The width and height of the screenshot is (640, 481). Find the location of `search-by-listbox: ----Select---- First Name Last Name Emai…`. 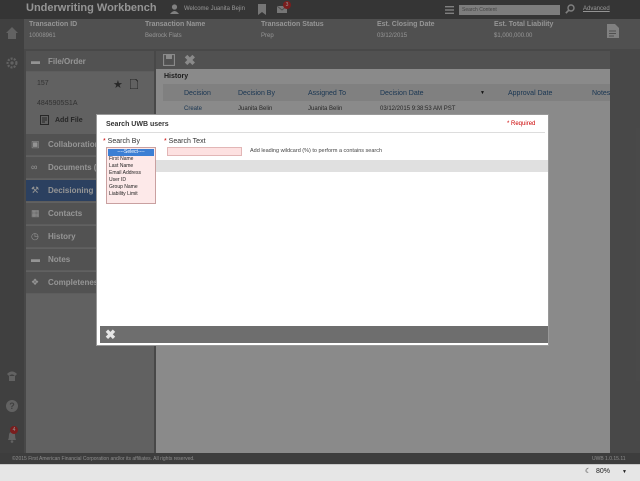

search-by-listbox: ----Select---- First Name Last Name Emai… is located at coordinates (131, 175).